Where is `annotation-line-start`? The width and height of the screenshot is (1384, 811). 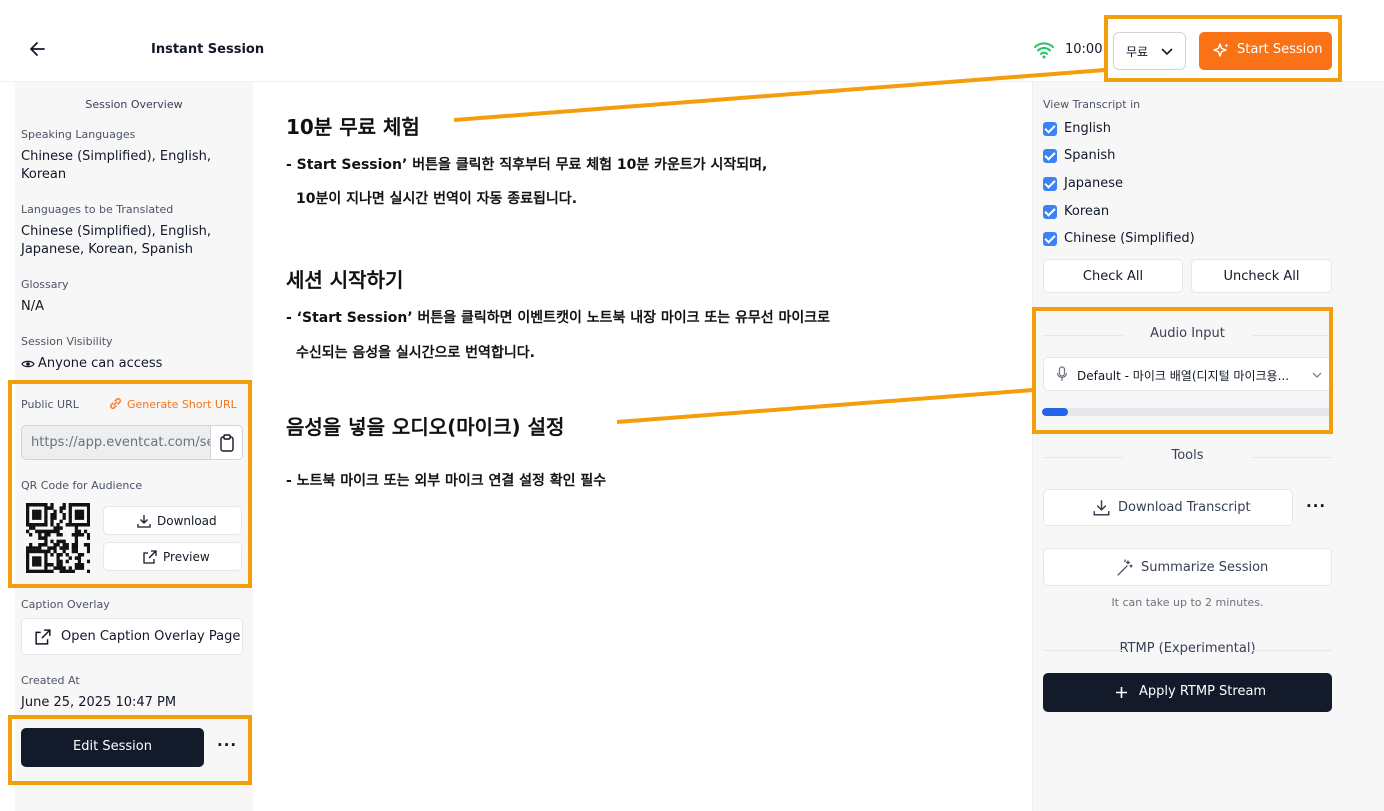
annotation-line-start is located at coordinates (779, 95).